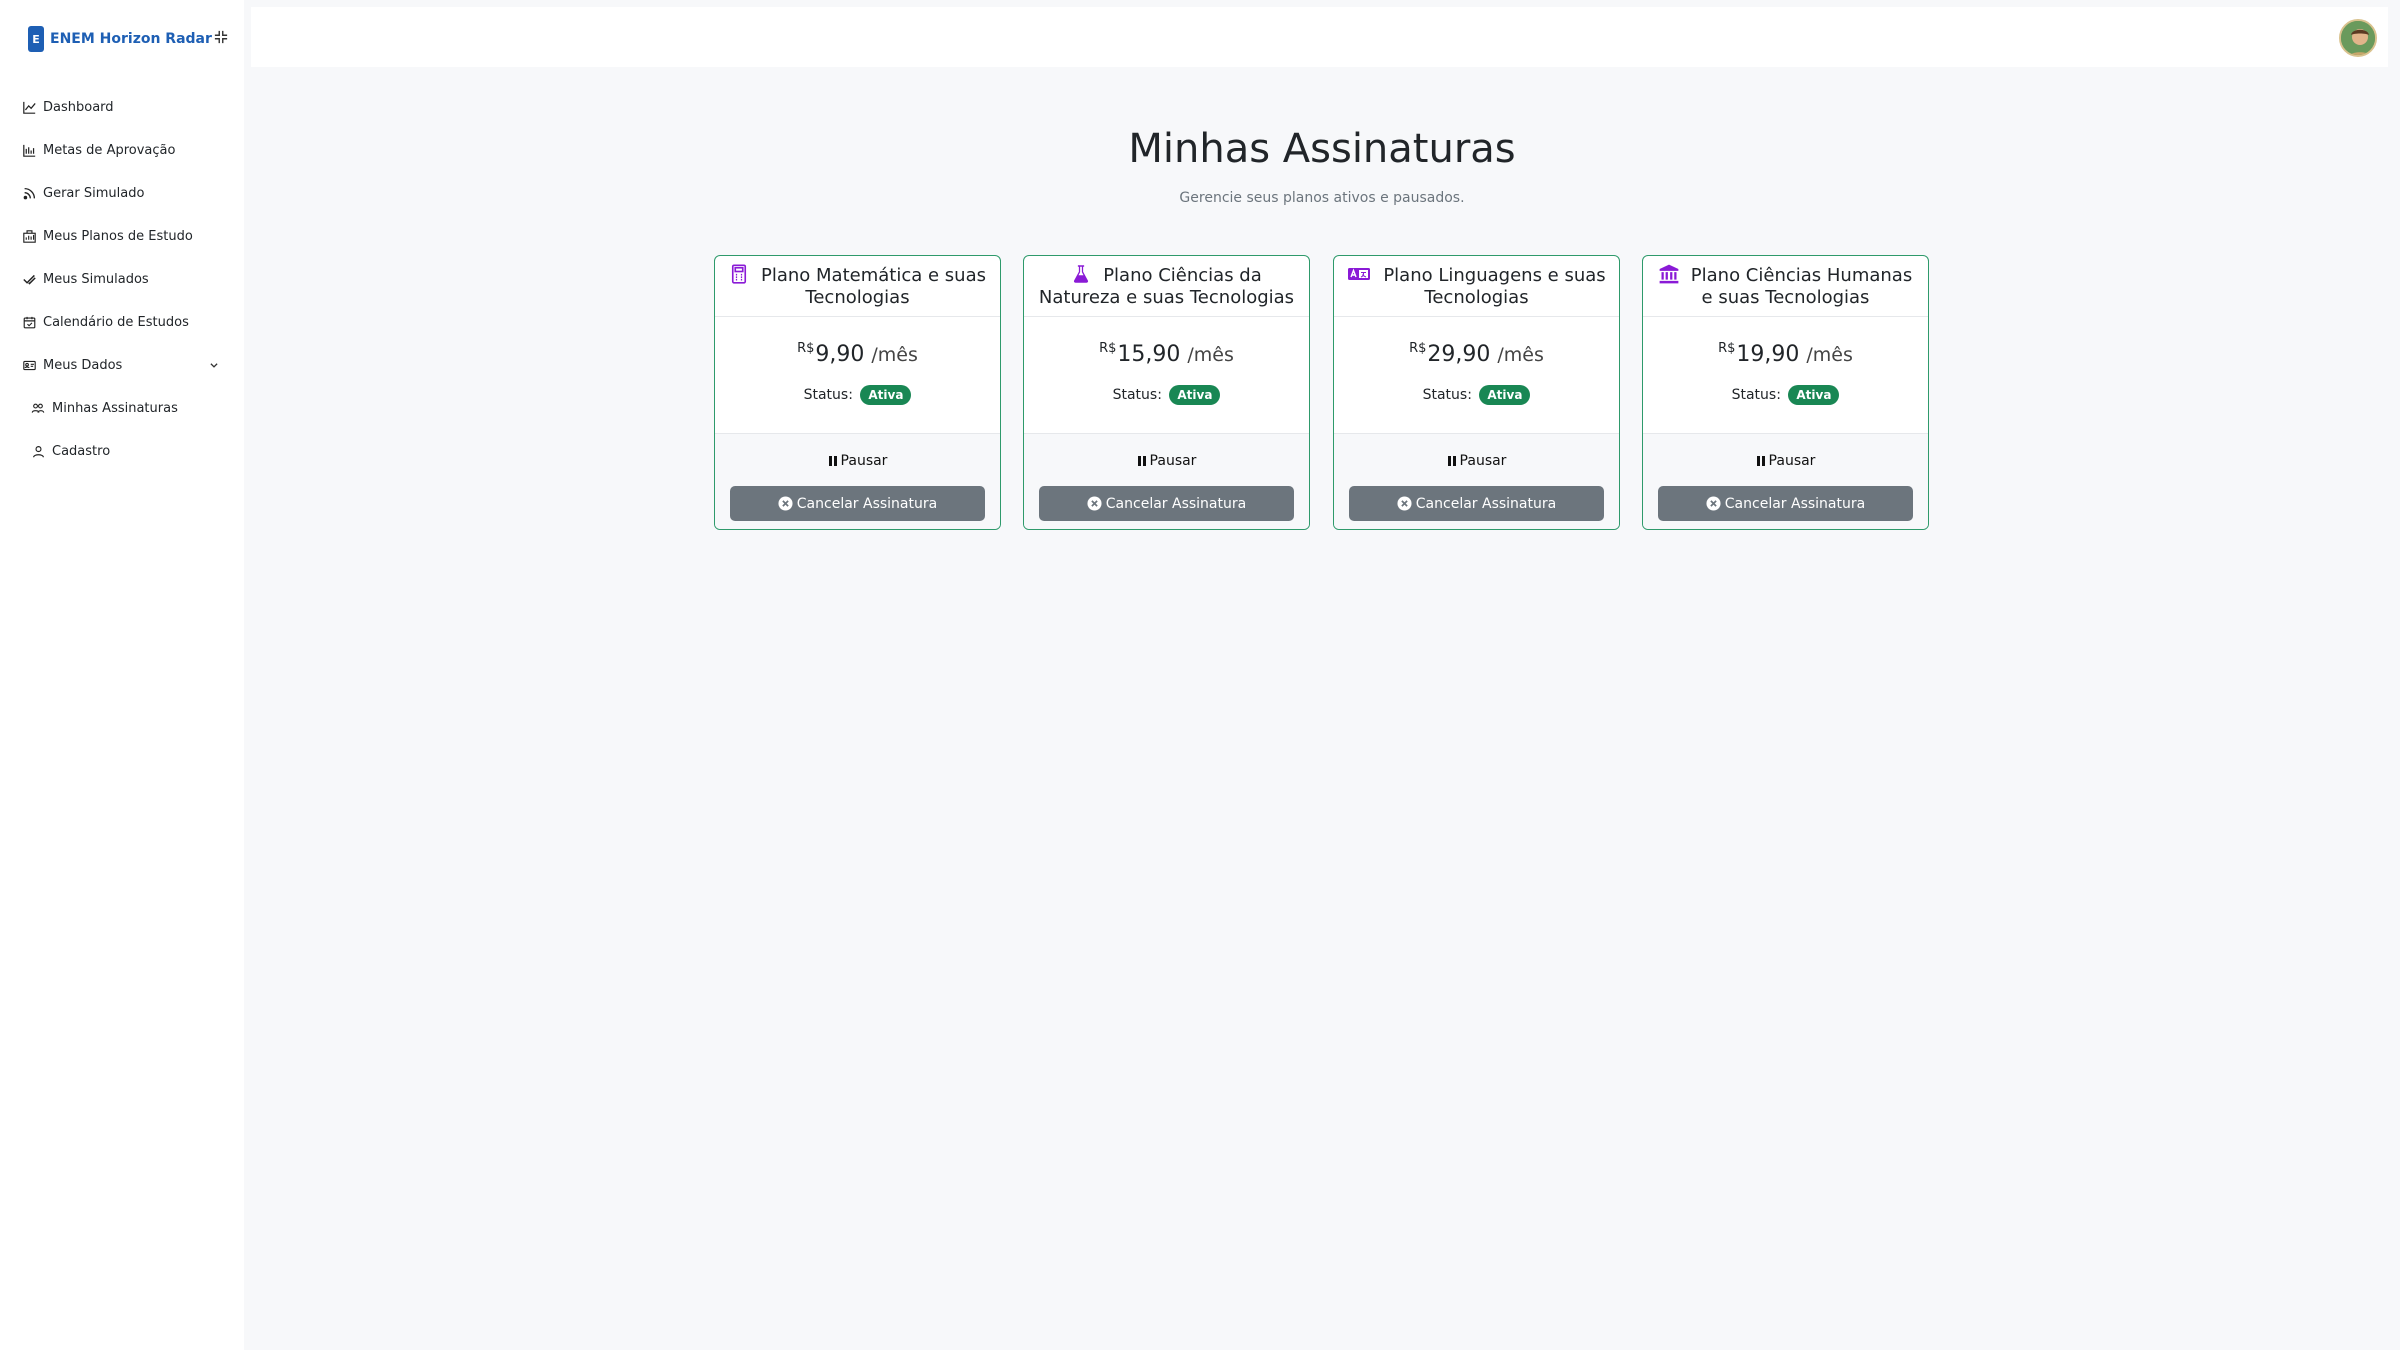 This screenshot has width=2400, height=1350. I want to click on calendar-check-icon, so click(29, 323).